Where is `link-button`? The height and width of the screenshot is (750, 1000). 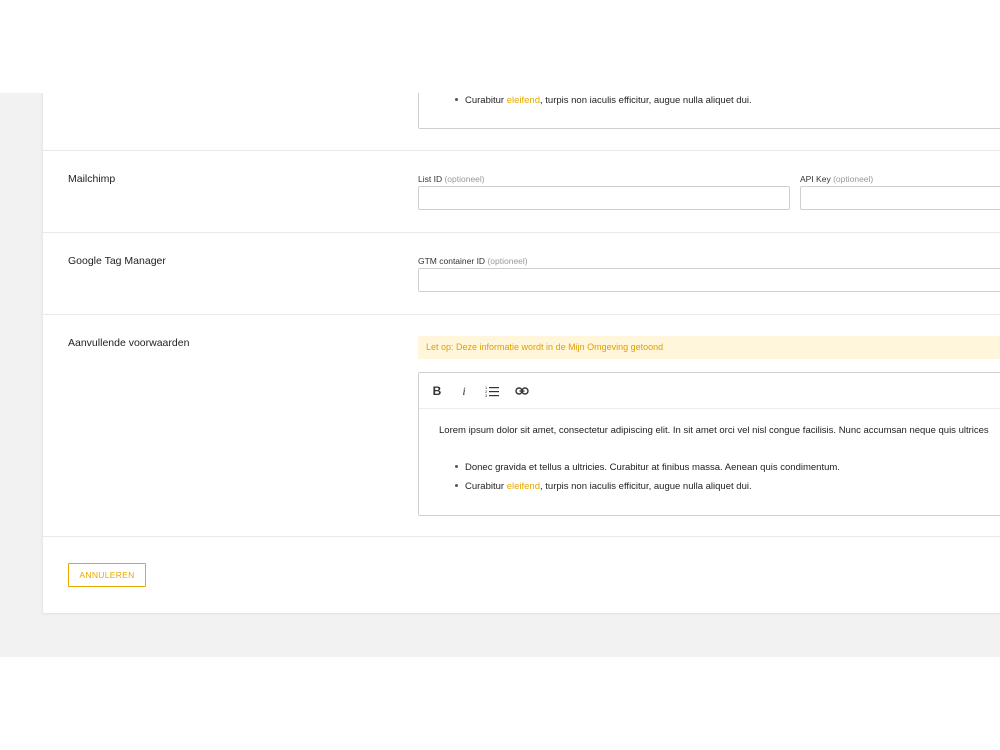 link-button is located at coordinates (522, 391).